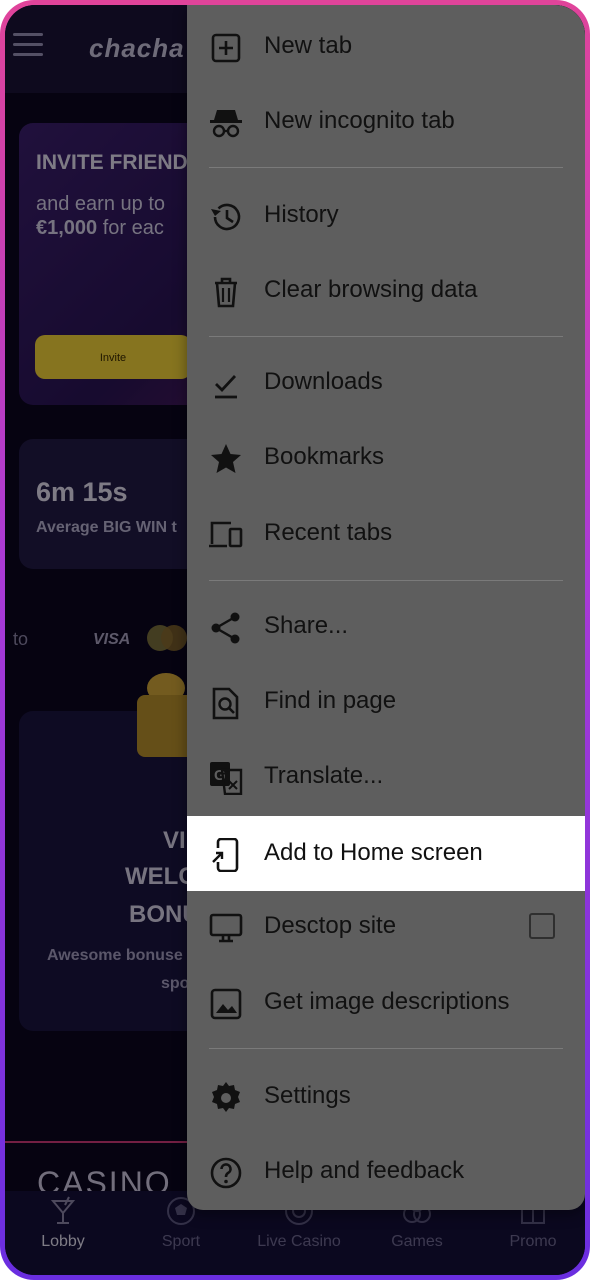 The height and width of the screenshot is (1280, 590). What do you see at coordinates (226, 778) in the screenshot?
I see `translate-icon: G` at bounding box center [226, 778].